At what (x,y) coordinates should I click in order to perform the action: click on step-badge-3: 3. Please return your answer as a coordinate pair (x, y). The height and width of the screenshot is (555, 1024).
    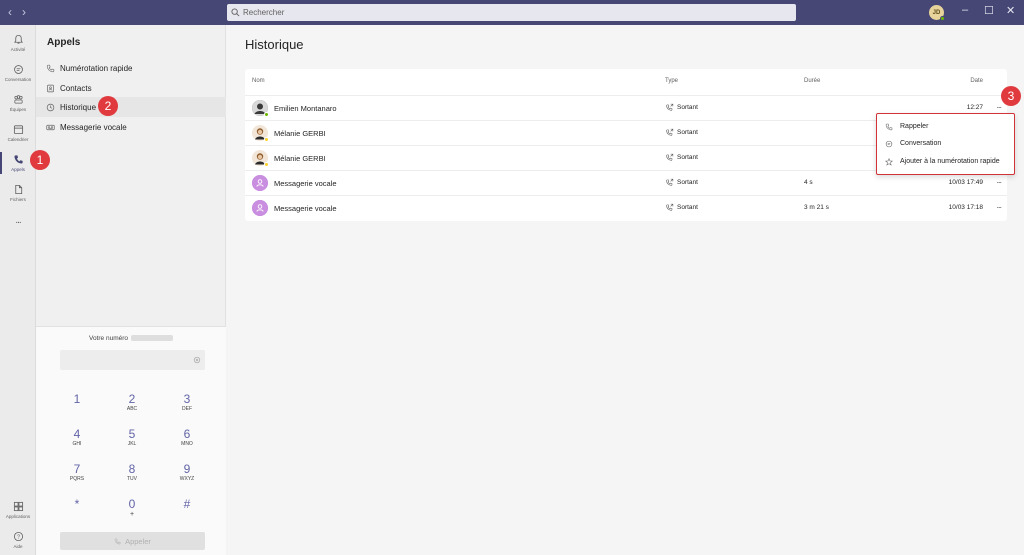
    Looking at the image, I should click on (1011, 96).